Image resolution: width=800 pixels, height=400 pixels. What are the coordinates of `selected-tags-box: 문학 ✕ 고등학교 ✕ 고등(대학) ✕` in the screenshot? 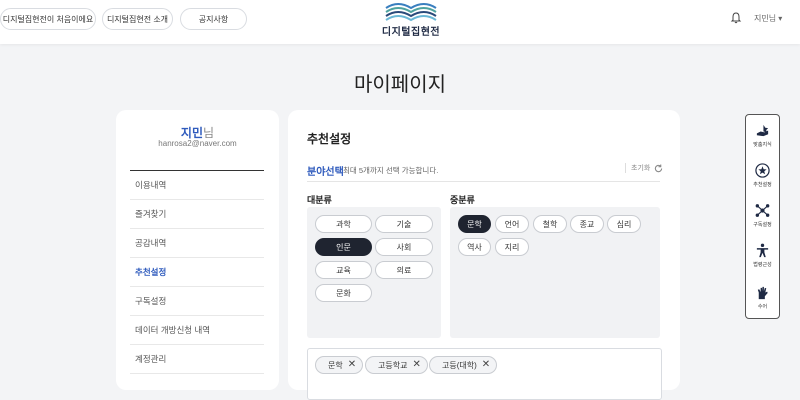 It's located at (484, 374).